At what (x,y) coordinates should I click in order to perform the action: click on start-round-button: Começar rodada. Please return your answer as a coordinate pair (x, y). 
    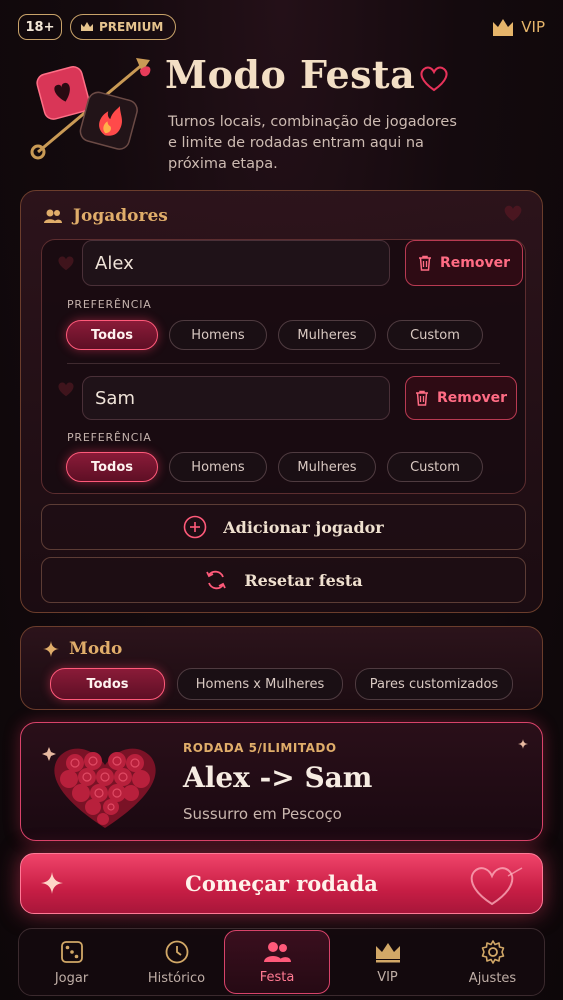
    Looking at the image, I should click on (281, 883).